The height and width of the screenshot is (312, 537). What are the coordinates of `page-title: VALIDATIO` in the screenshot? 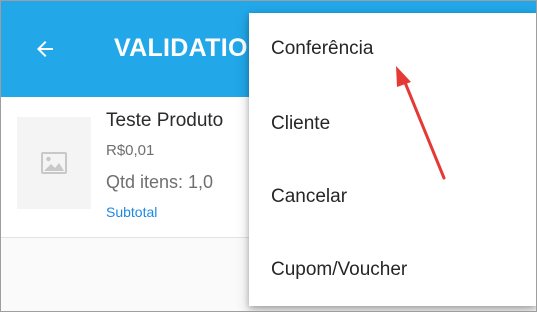 It's located at (181, 48).